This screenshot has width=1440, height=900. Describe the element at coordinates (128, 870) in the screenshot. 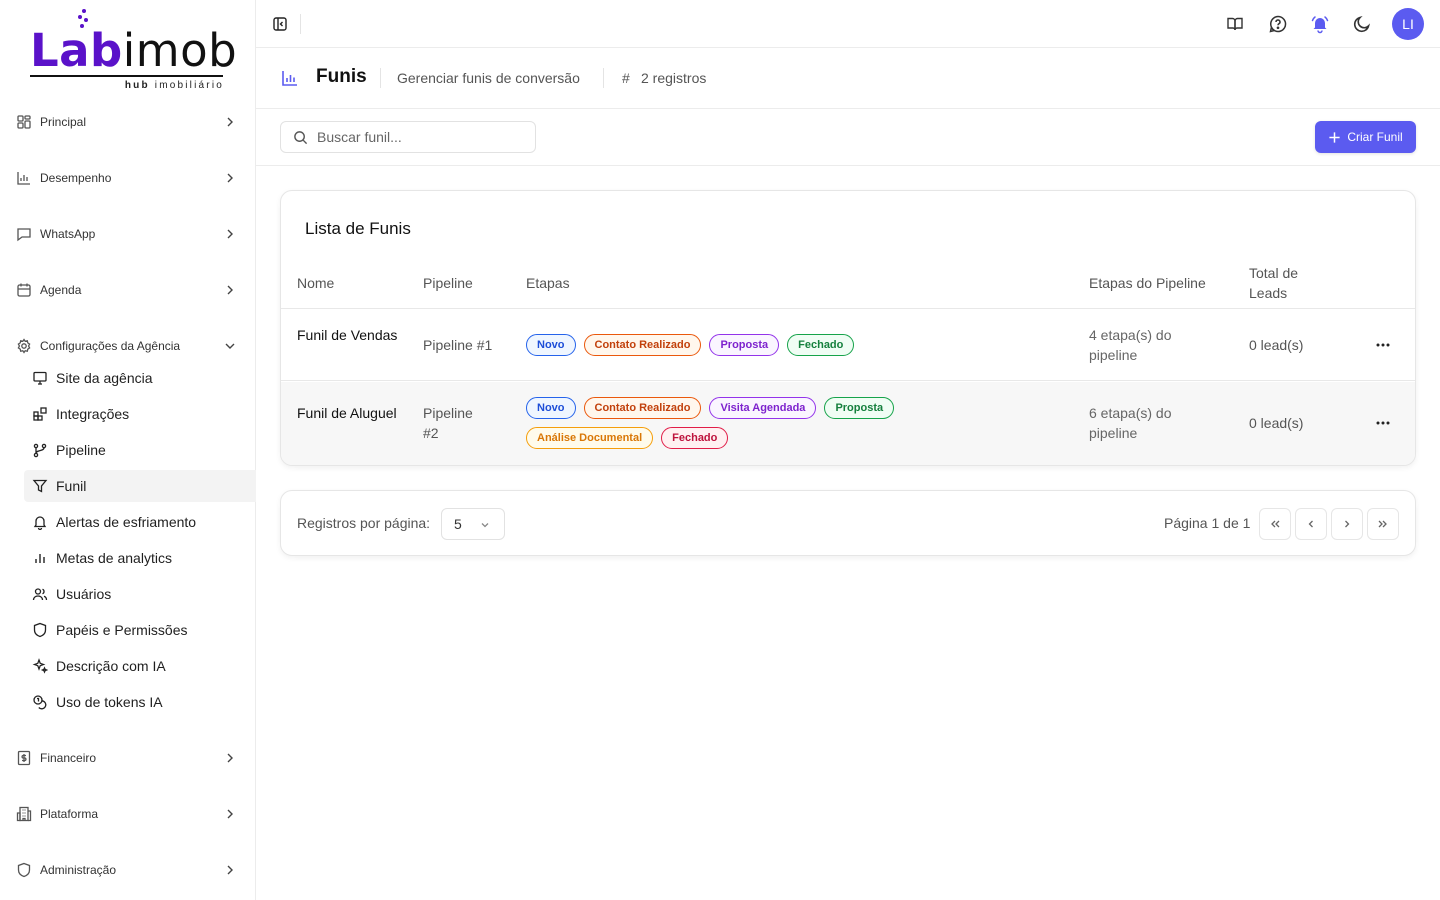

I see `sidebar-group-administracao: Administração` at that location.